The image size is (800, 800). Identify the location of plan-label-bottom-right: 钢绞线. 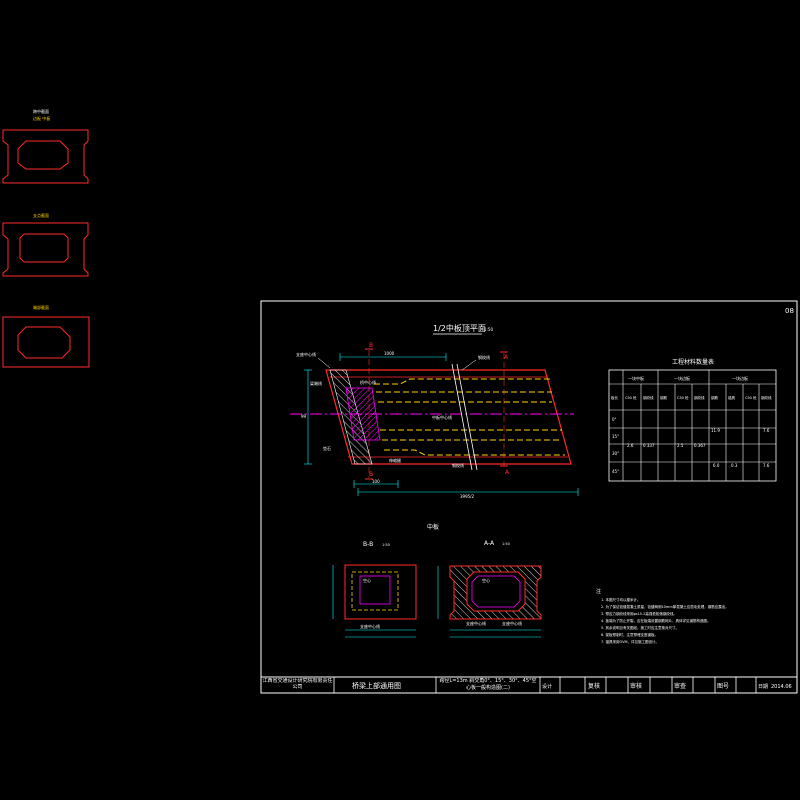
(458, 465).